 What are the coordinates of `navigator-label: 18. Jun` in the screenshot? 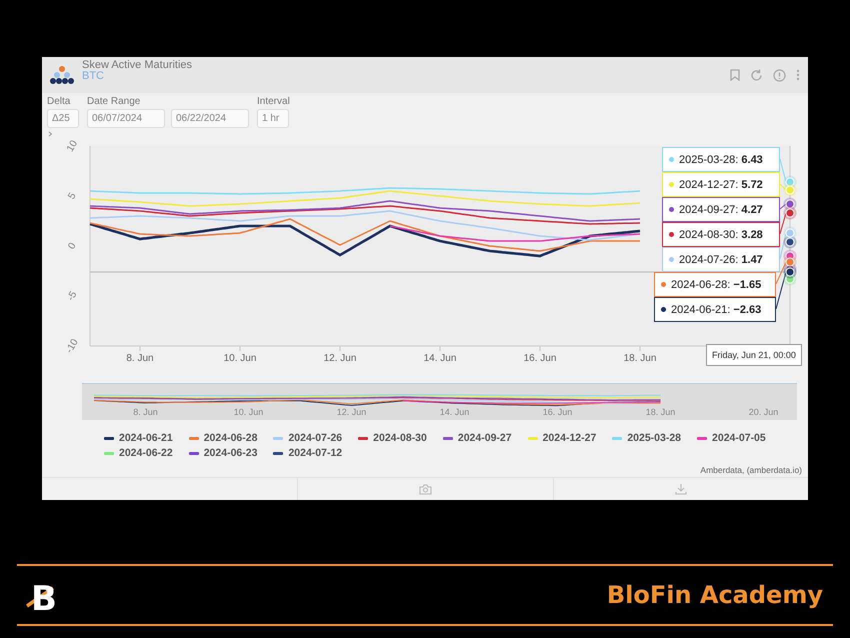 It's located at (661, 412).